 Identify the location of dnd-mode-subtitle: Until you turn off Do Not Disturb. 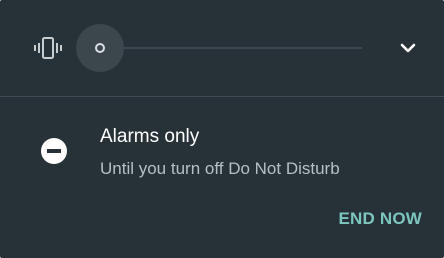
(220, 168).